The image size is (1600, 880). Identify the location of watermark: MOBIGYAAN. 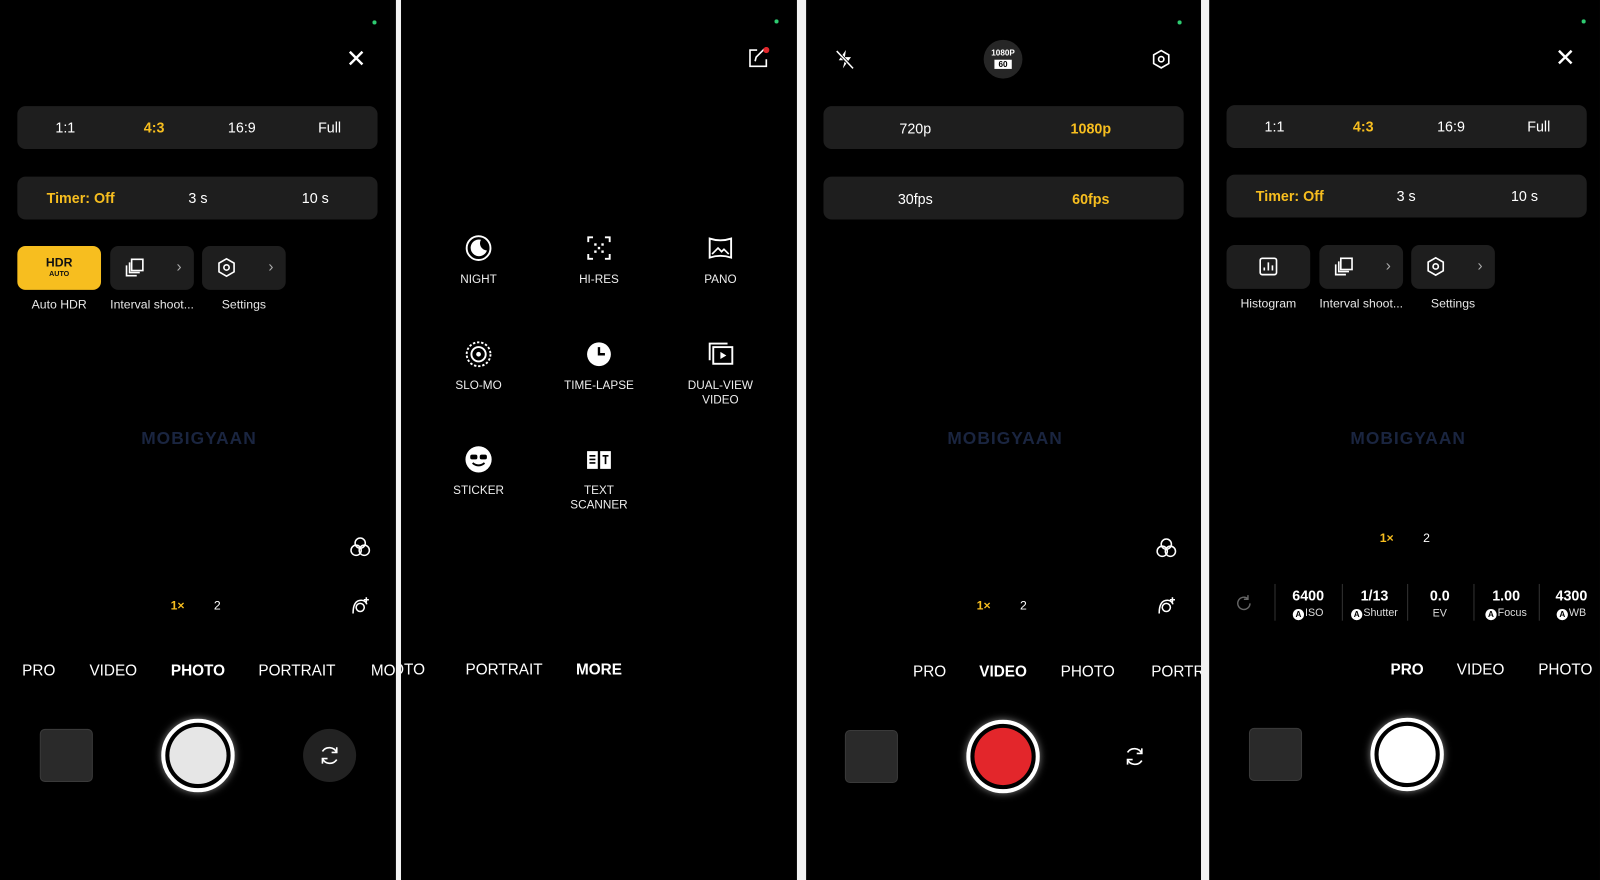
(199, 438).